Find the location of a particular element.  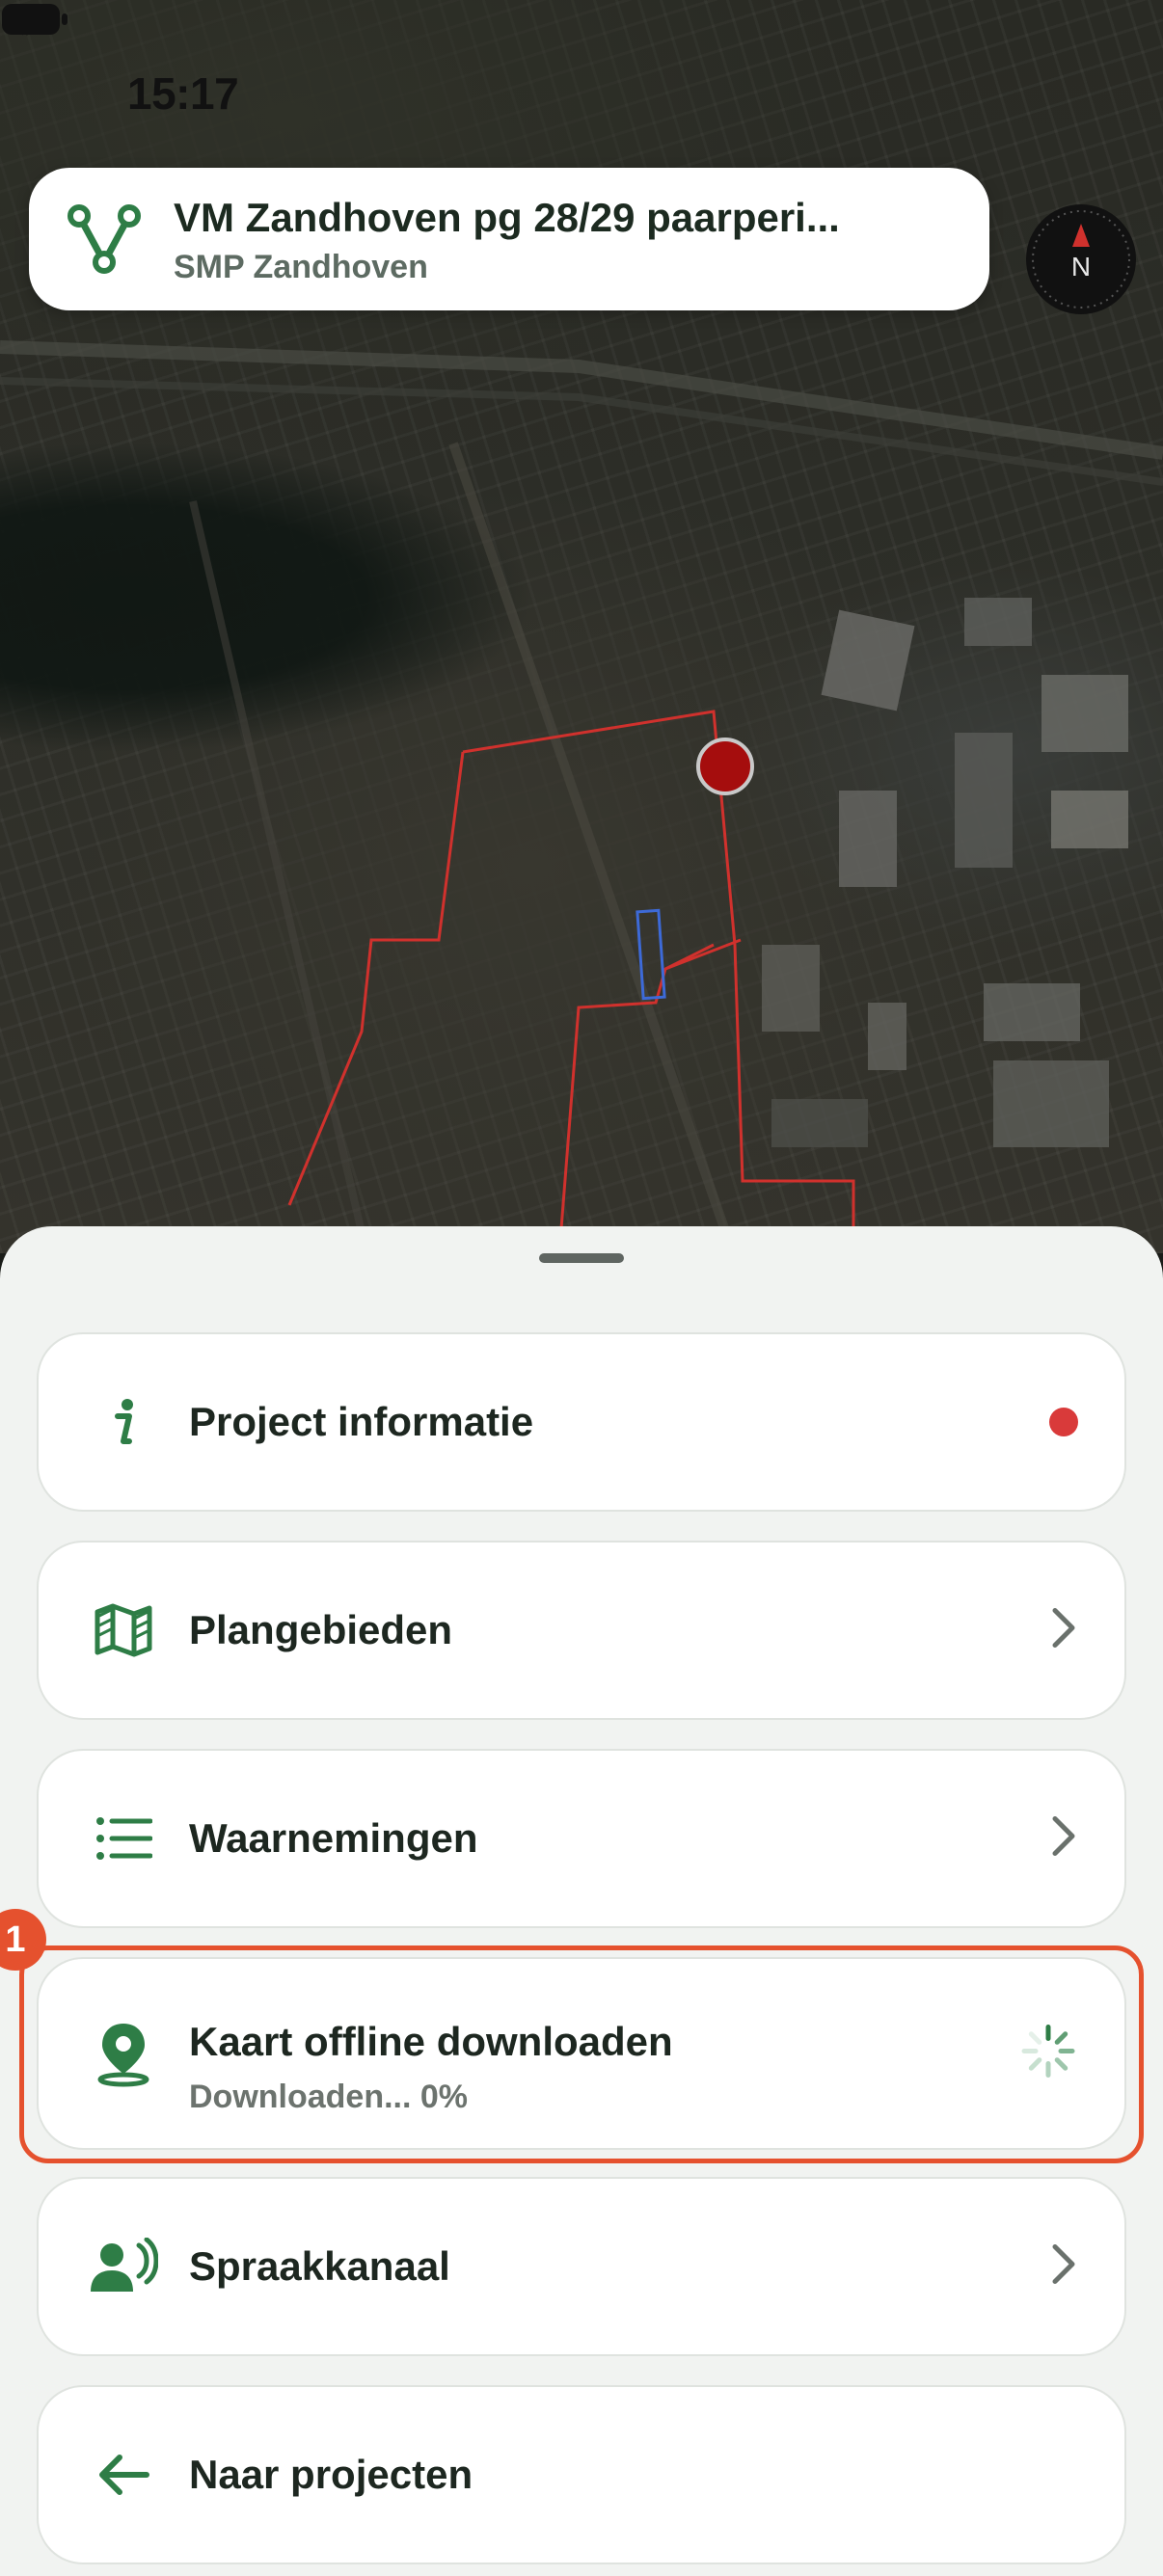

compass-button: N is located at coordinates (1081, 259).